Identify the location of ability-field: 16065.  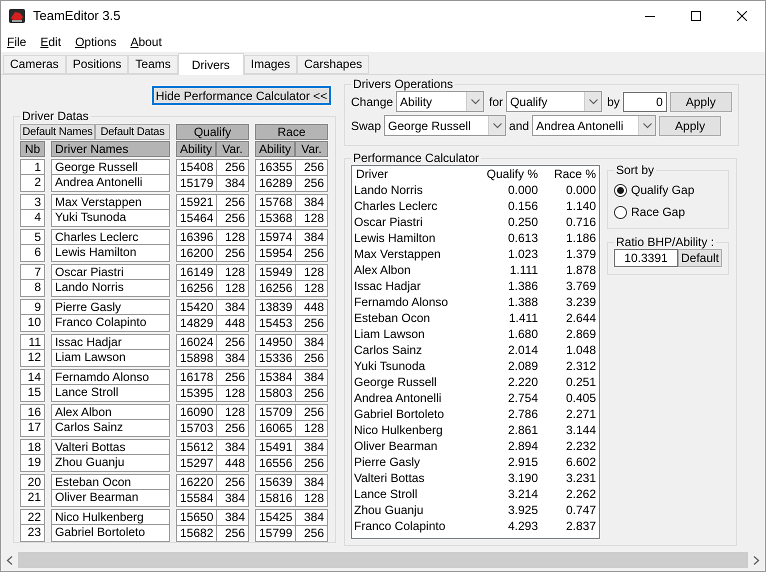
(276, 428).